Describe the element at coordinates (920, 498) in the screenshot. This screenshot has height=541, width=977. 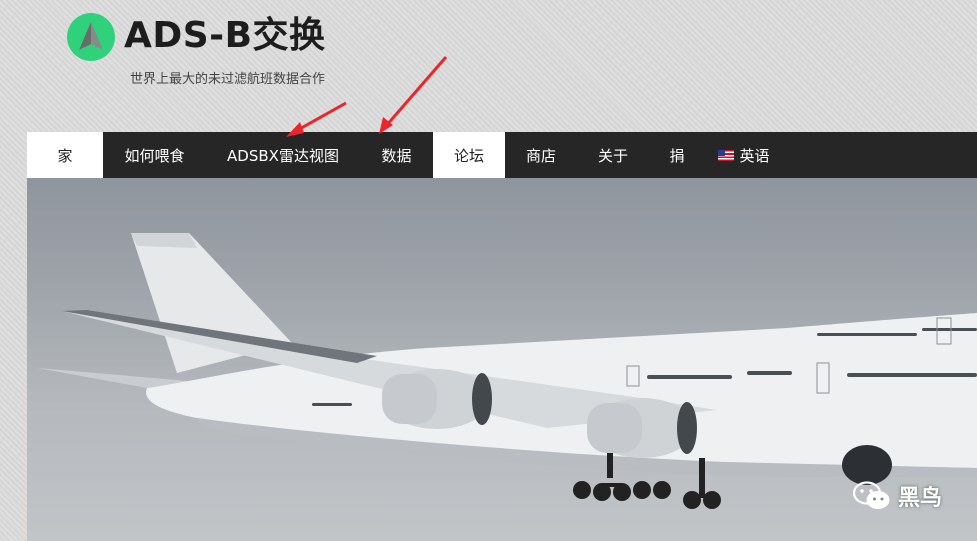
I see `watermark-text: 黑鸟` at that location.